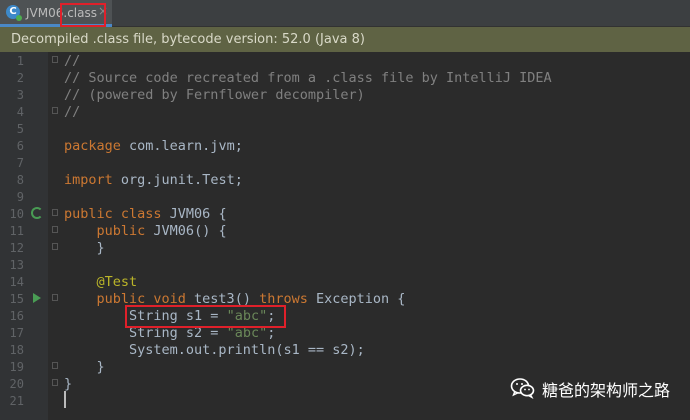 This screenshot has width=690, height=420. Describe the element at coordinates (170, 316) in the screenshot. I see `code-text: String s1 = "abc";` at that location.